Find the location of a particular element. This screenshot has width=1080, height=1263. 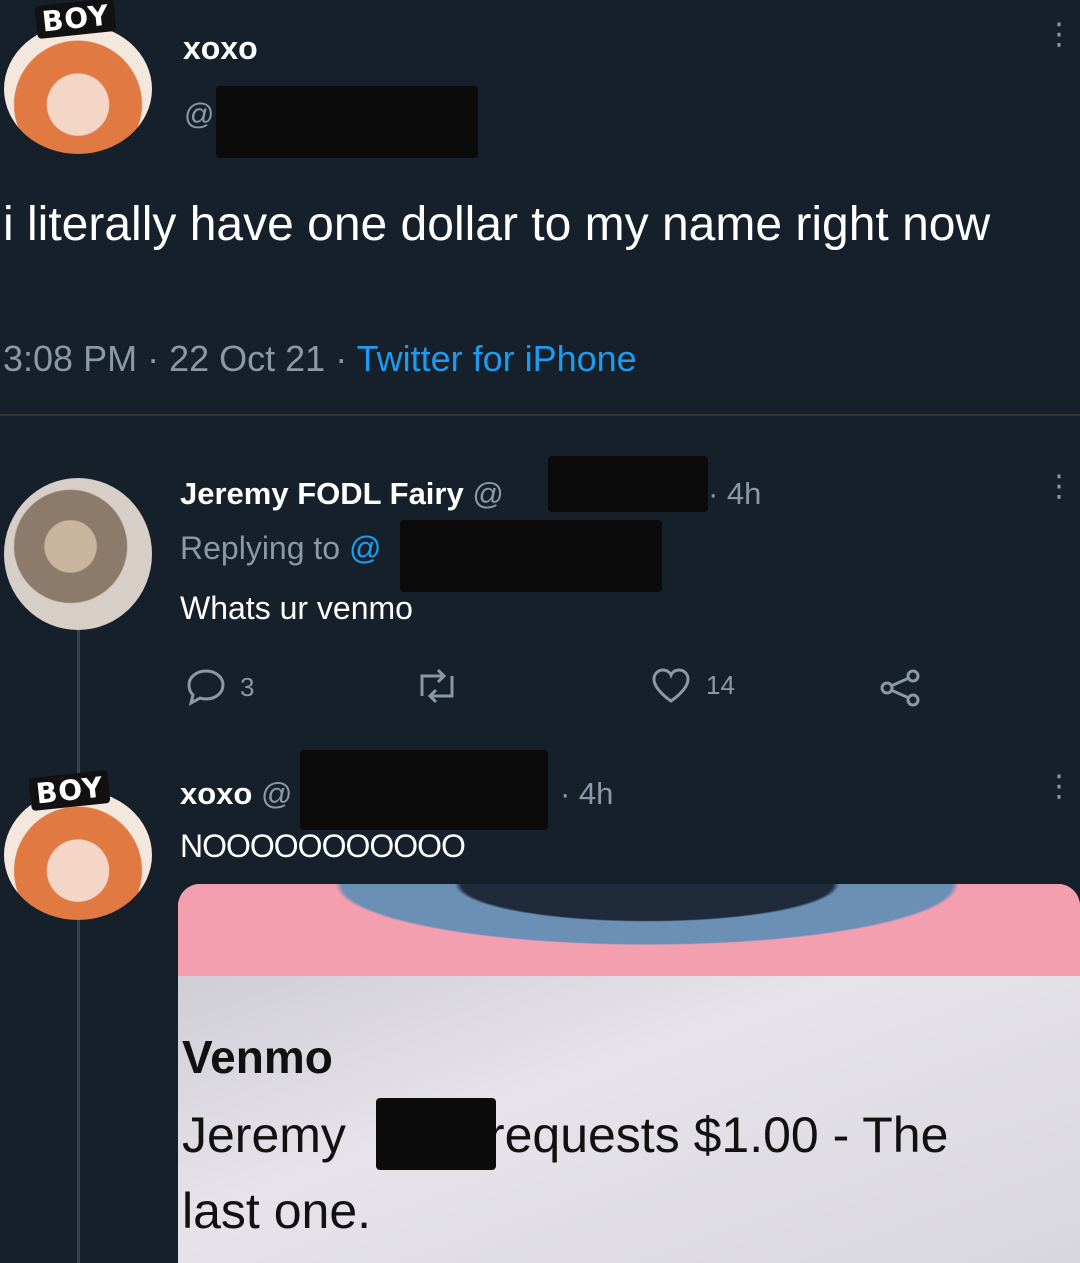

share-icon is located at coordinates (900, 688).